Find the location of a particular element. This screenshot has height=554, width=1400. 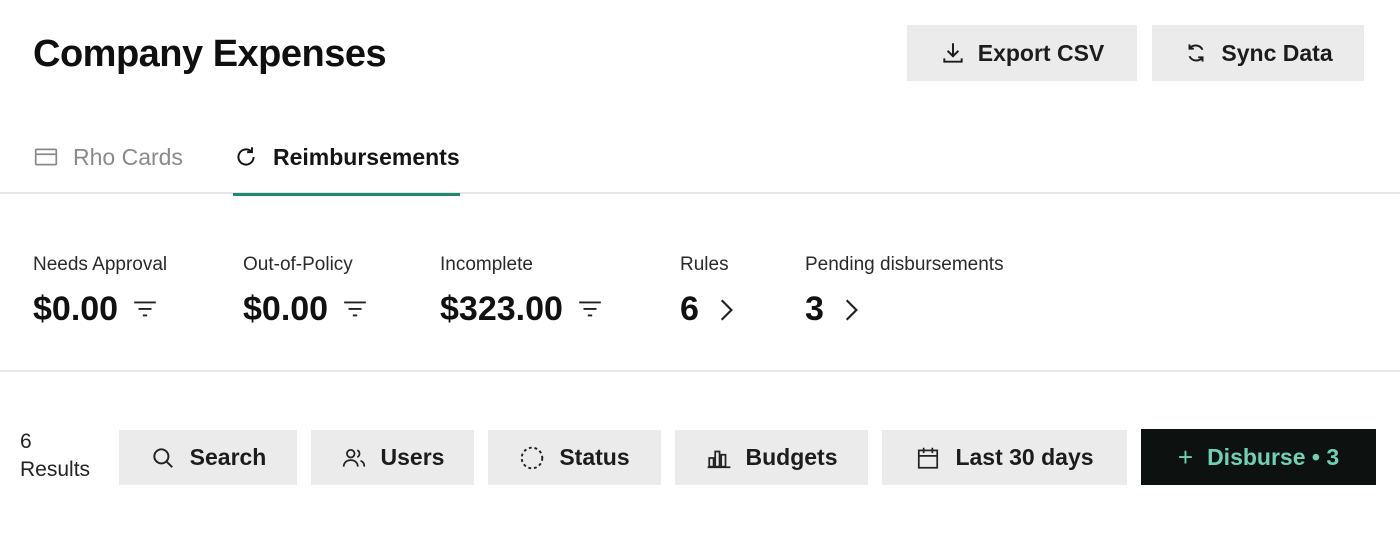

search-button: Search is located at coordinates (208, 457).